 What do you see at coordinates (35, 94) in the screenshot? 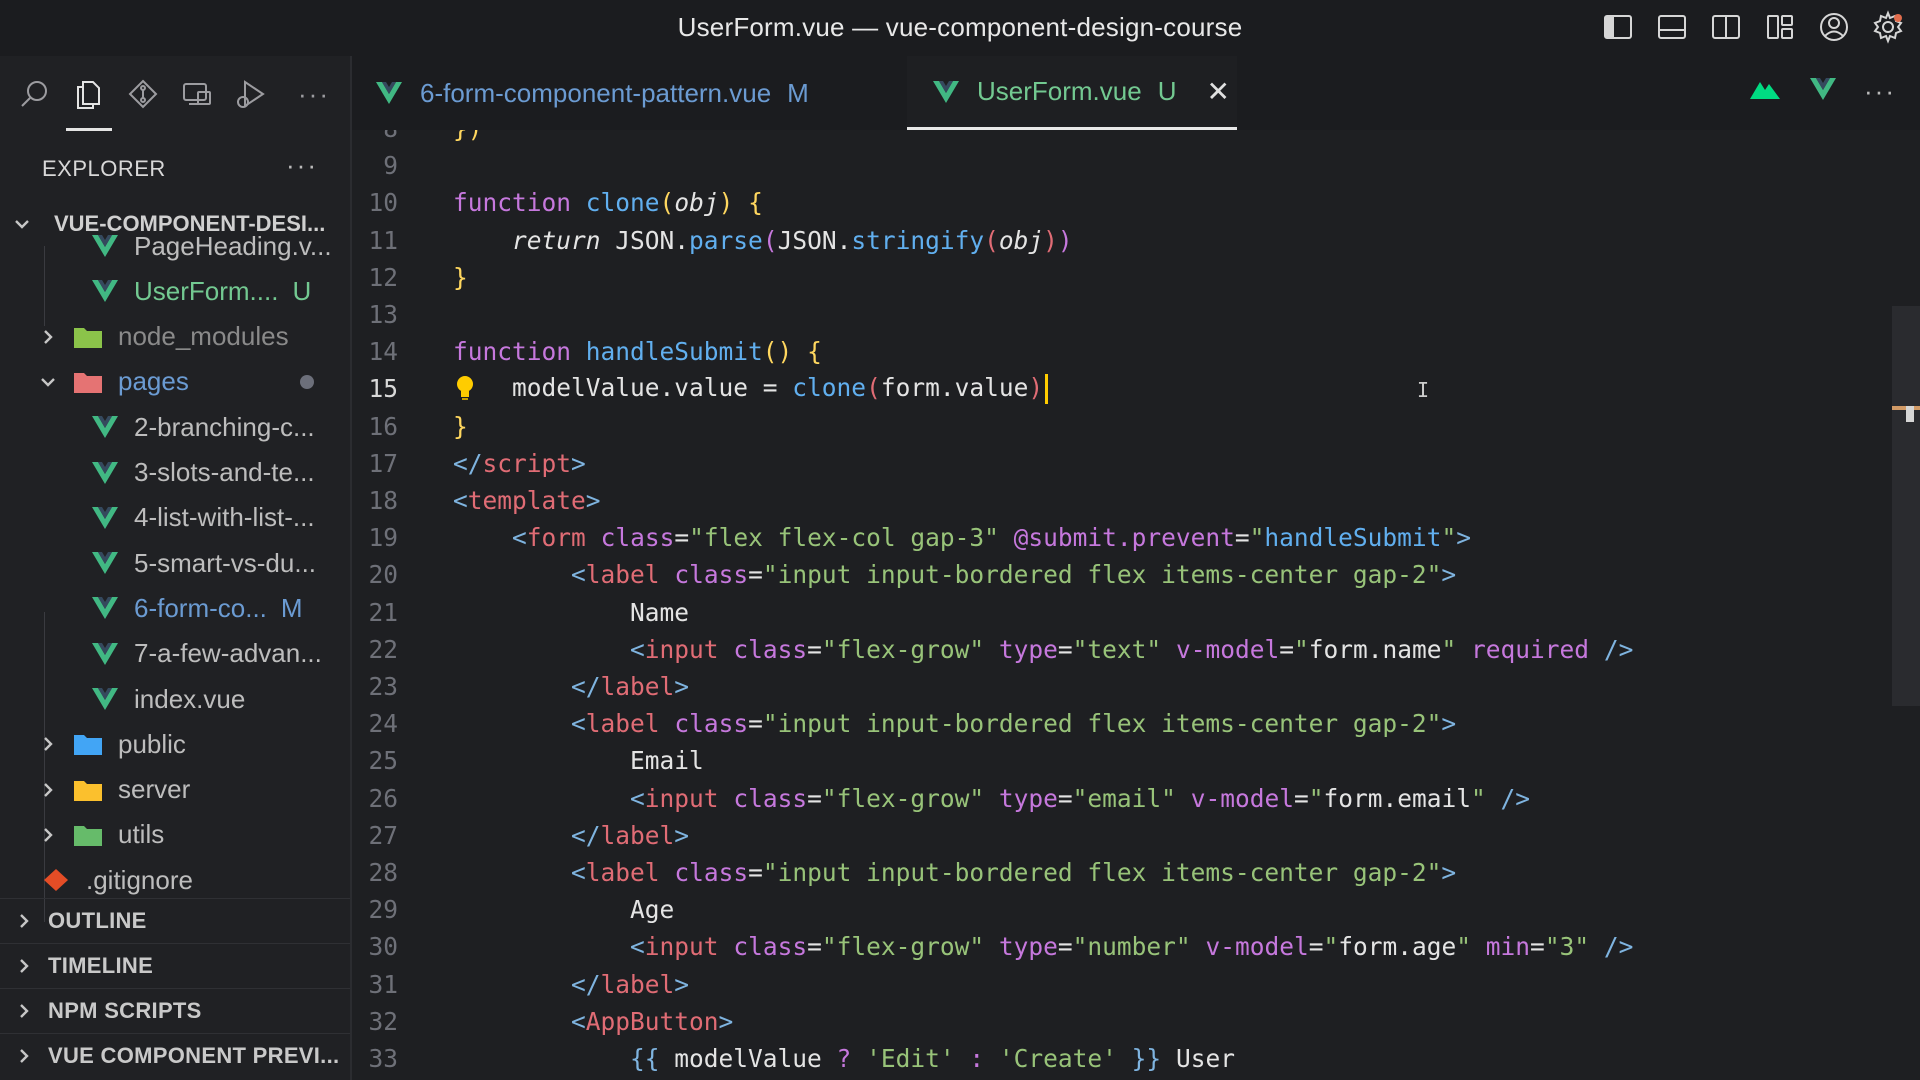
I see `search-icon` at bounding box center [35, 94].